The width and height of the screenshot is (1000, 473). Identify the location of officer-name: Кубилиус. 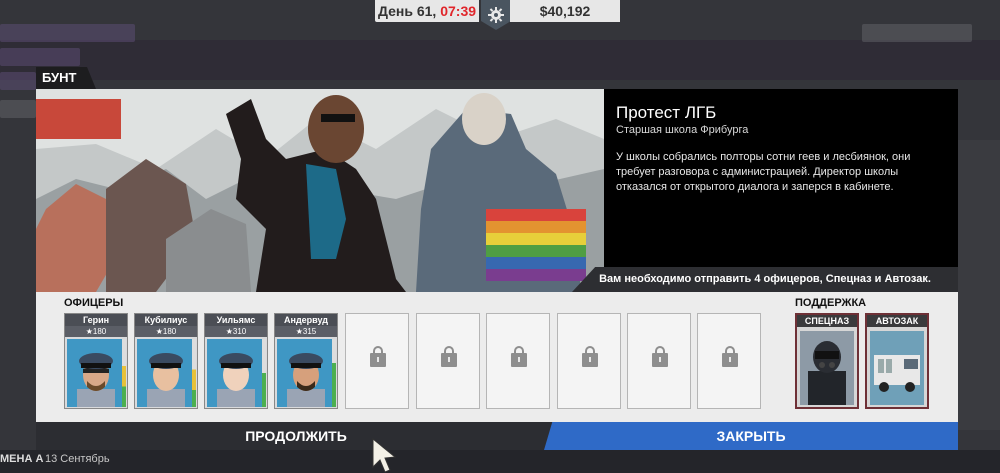
(166, 320).